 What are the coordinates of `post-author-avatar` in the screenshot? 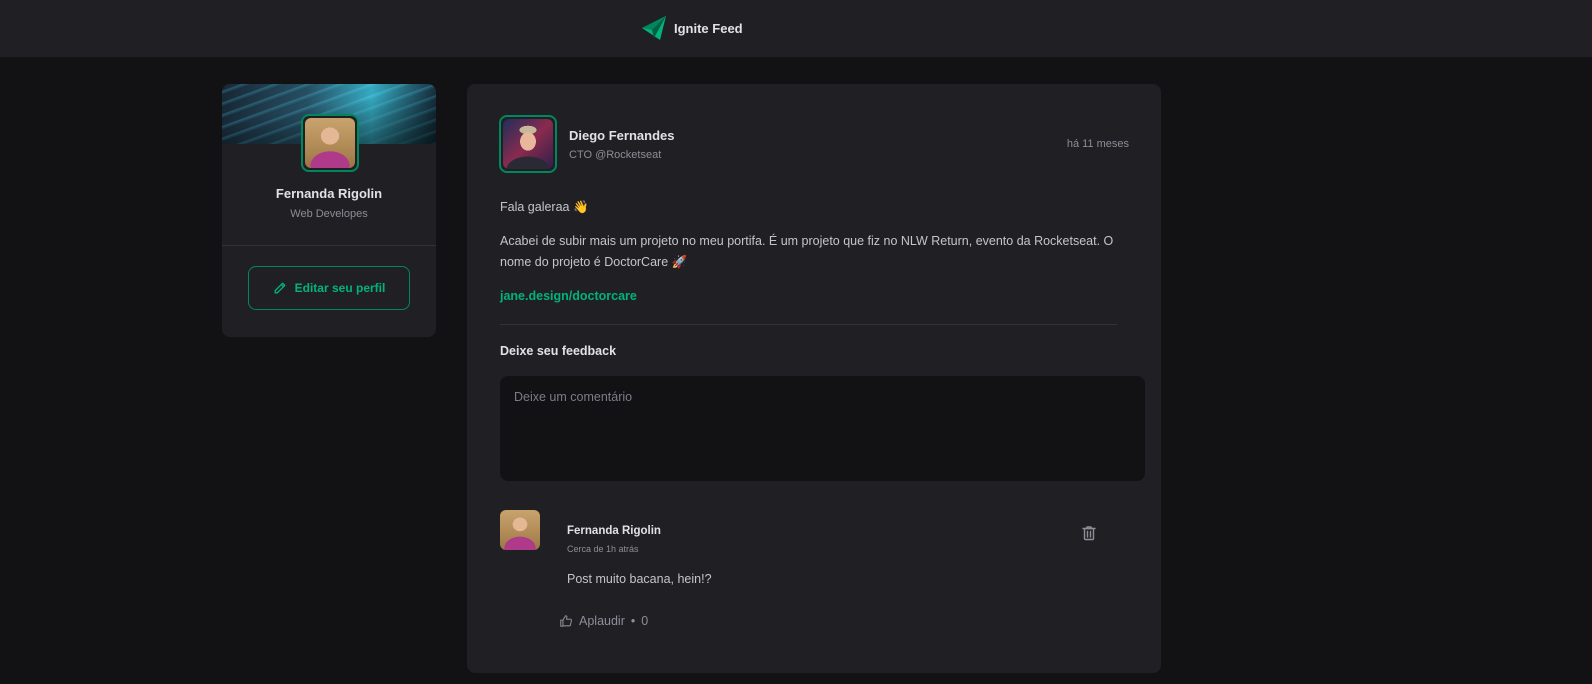 It's located at (528, 144).